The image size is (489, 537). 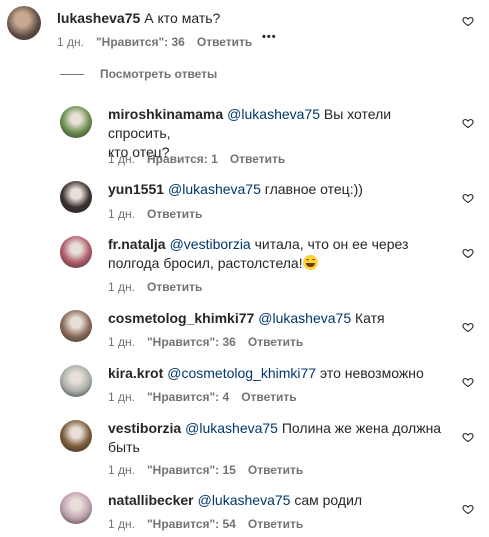 What do you see at coordinates (159, 74) in the screenshot?
I see `view-replies-label: Посмотреть ответы` at bounding box center [159, 74].